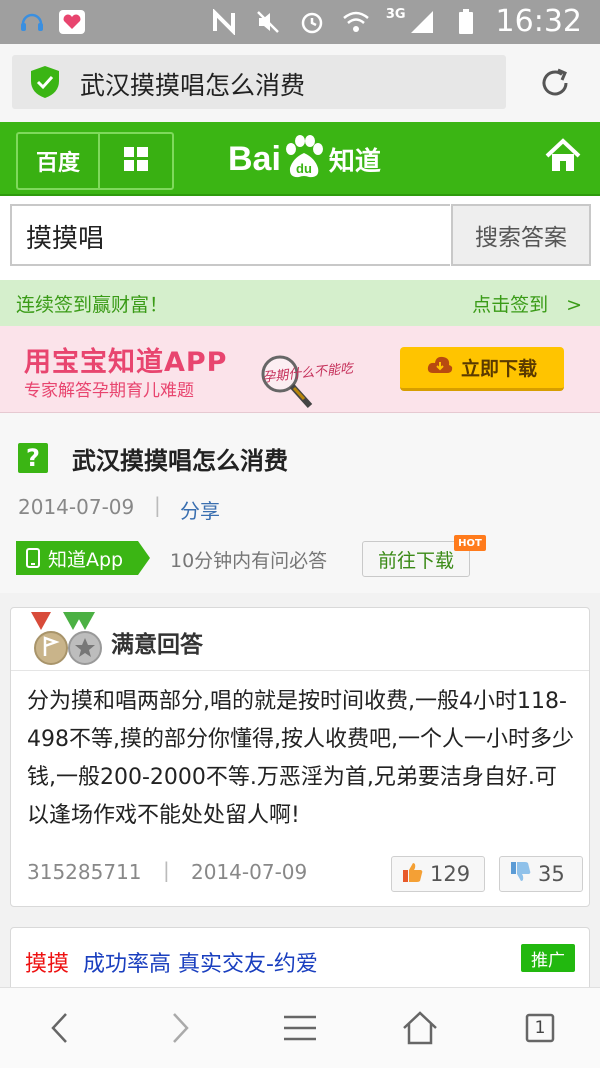  I want to click on headset-icon, so click(32, 22).